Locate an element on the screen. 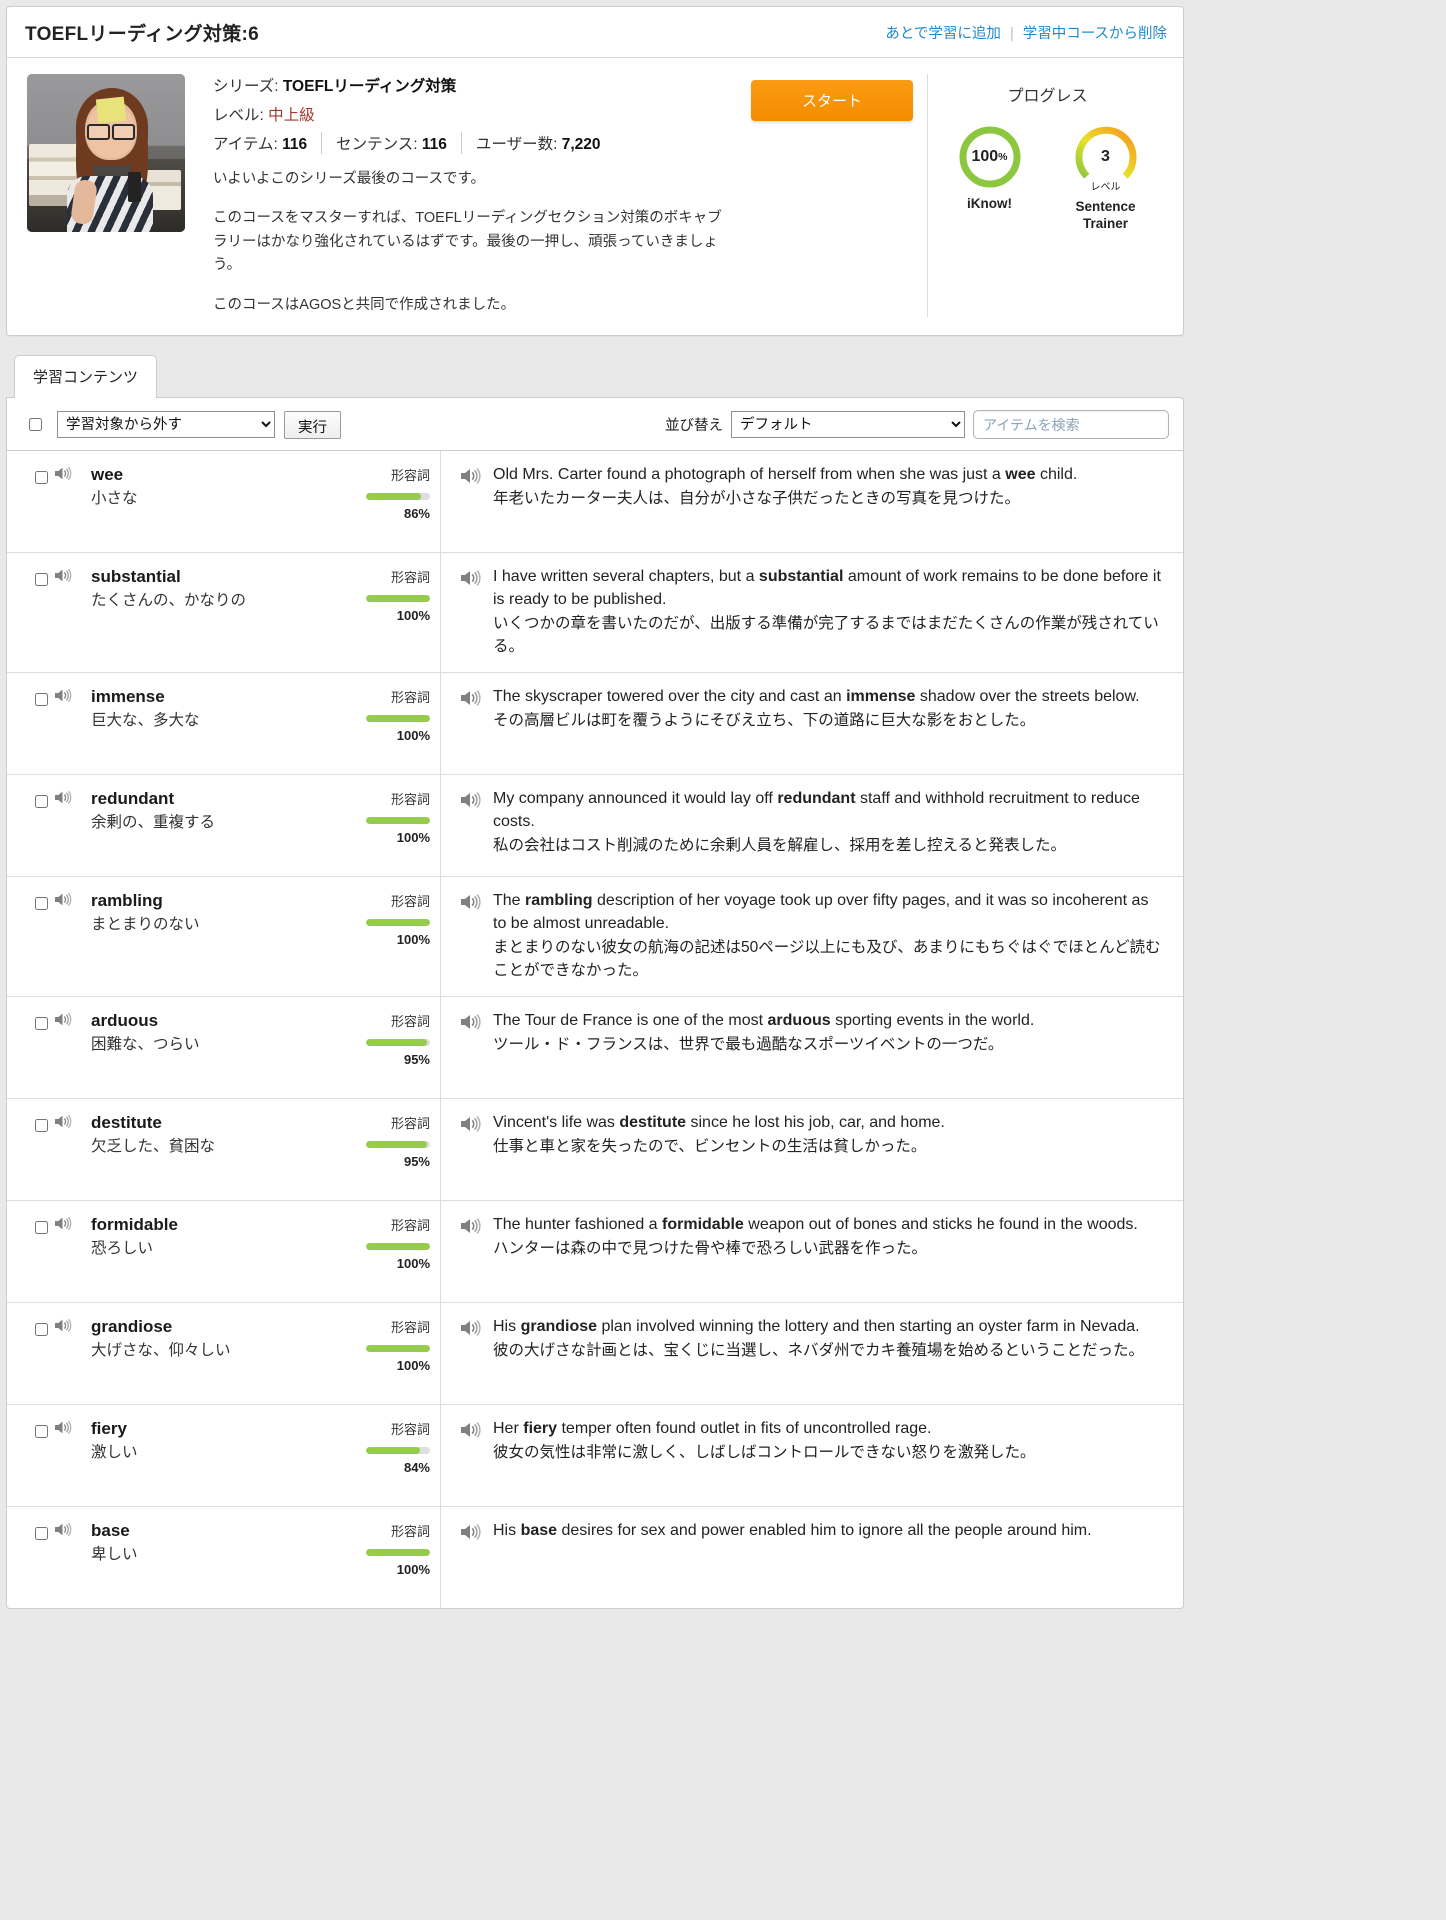 The height and width of the screenshot is (1920, 1446). sort-select: デフォルト is located at coordinates (848, 425).